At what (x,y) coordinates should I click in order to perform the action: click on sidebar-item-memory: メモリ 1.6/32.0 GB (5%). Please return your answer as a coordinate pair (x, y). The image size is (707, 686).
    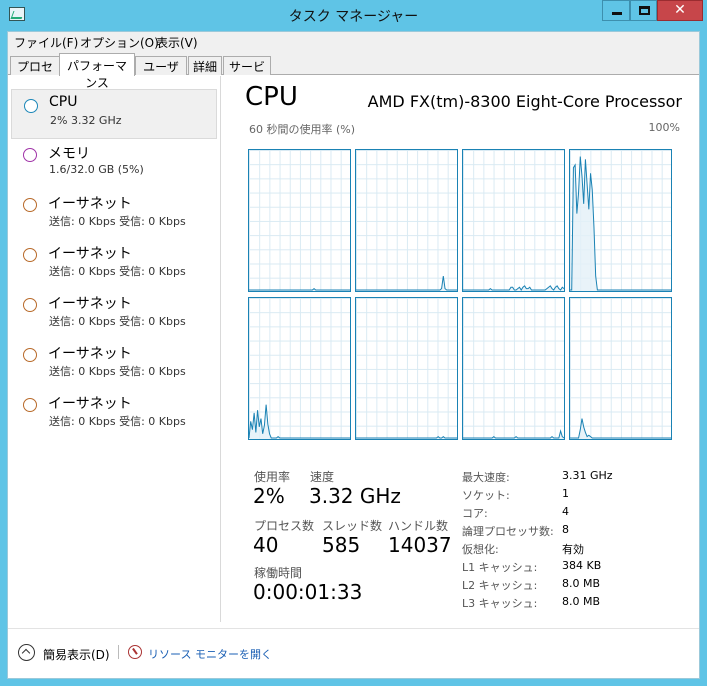
    Looking at the image, I should click on (114, 164).